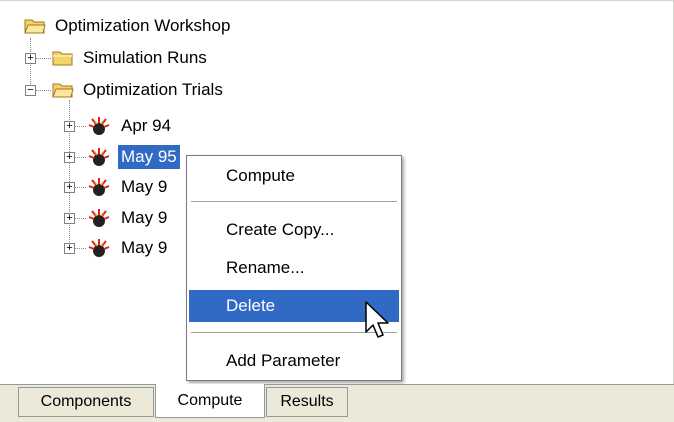  What do you see at coordinates (149, 157) in the screenshot?
I see `tree-node-label: May 95` at bounding box center [149, 157].